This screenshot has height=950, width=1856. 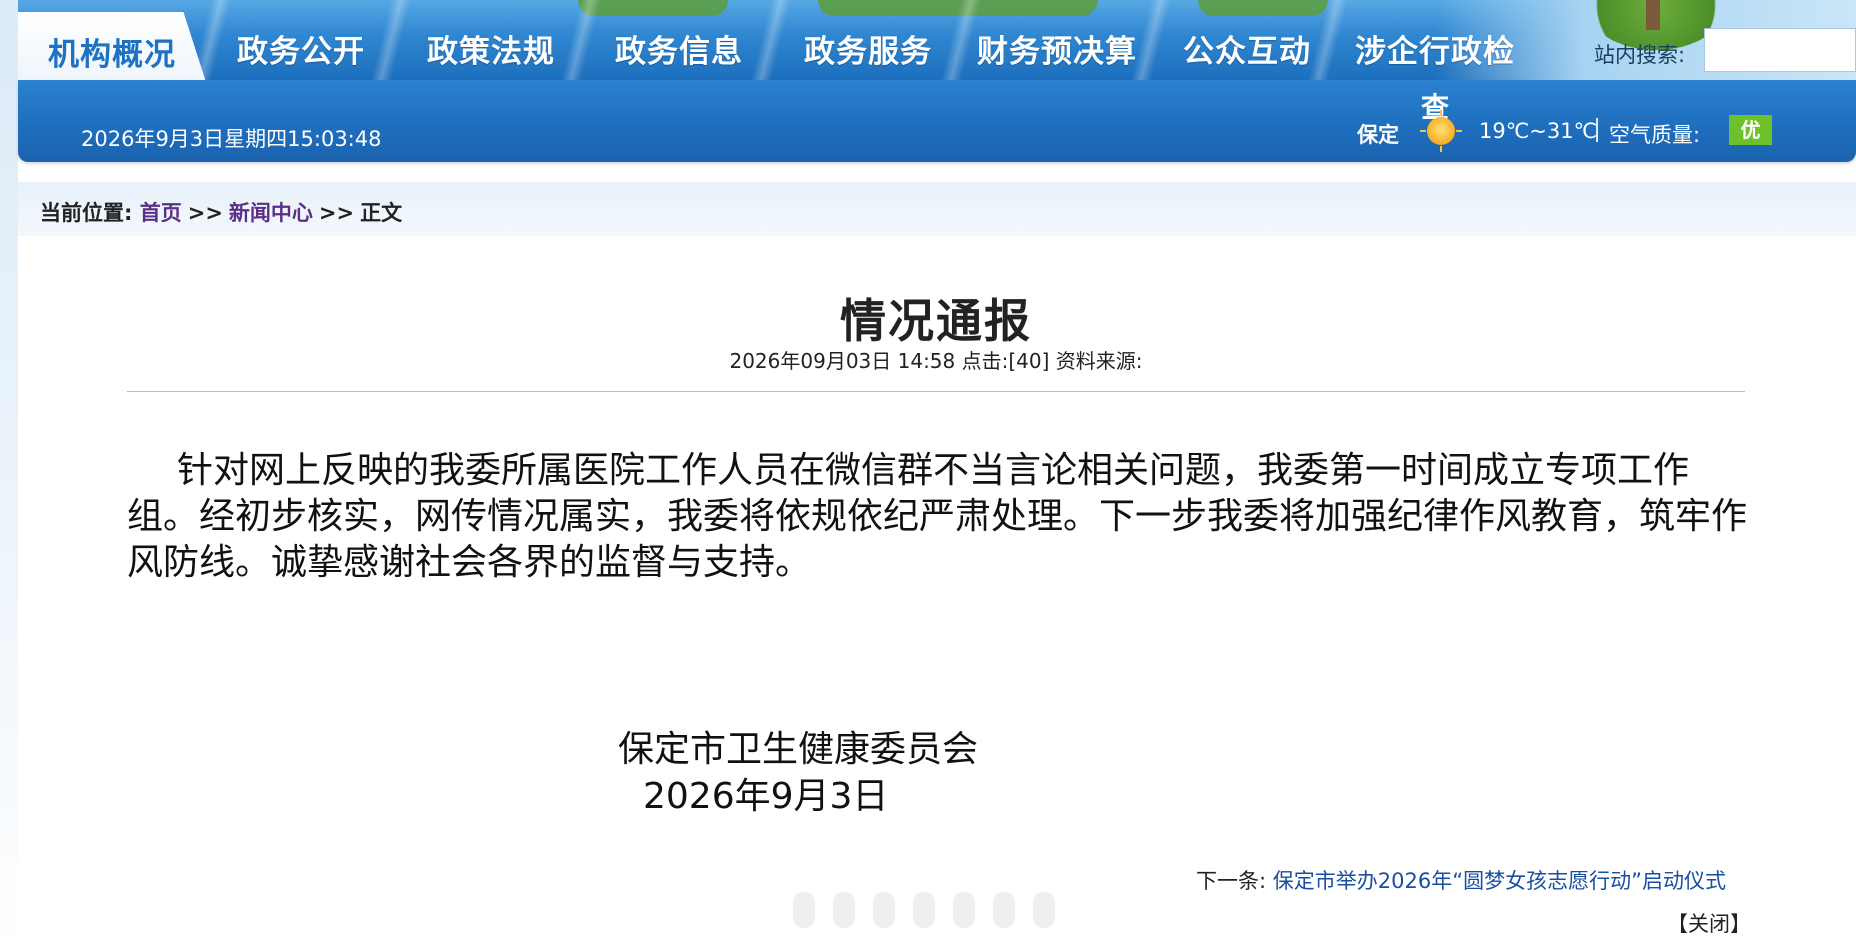 I want to click on weather-temperature: 19℃~31℃, so click(x=1538, y=131).